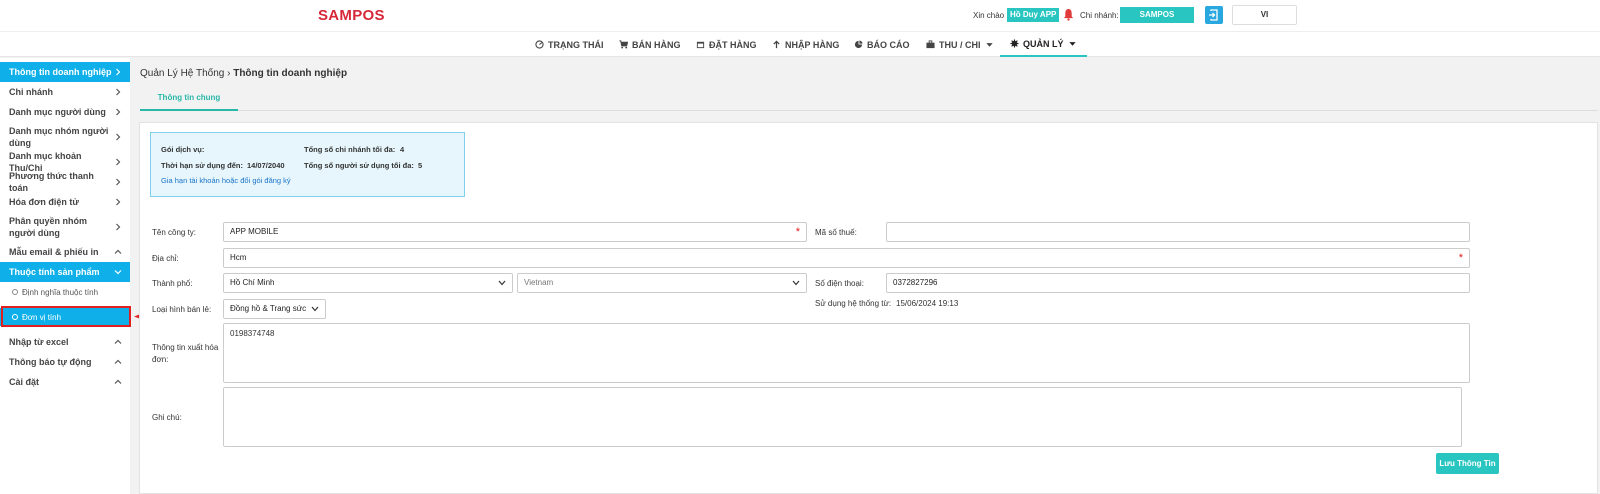  What do you see at coordinates (869, 99) in the screenshot?
I see `tab-bar: Thông tin chung` at bounding box center [869, 99].